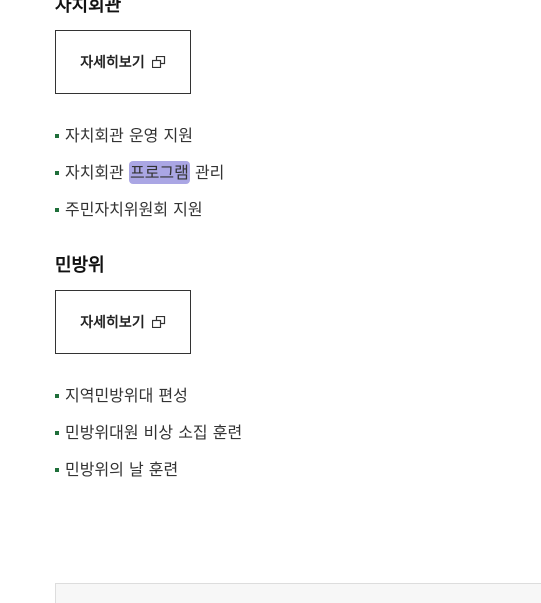 This screenshot has height=603, width=541. I want to click on task-list: 지역민방위대 편성 민방위대원 비상 소집 훈련 민방위의 날 훈련, so click(148, 432).